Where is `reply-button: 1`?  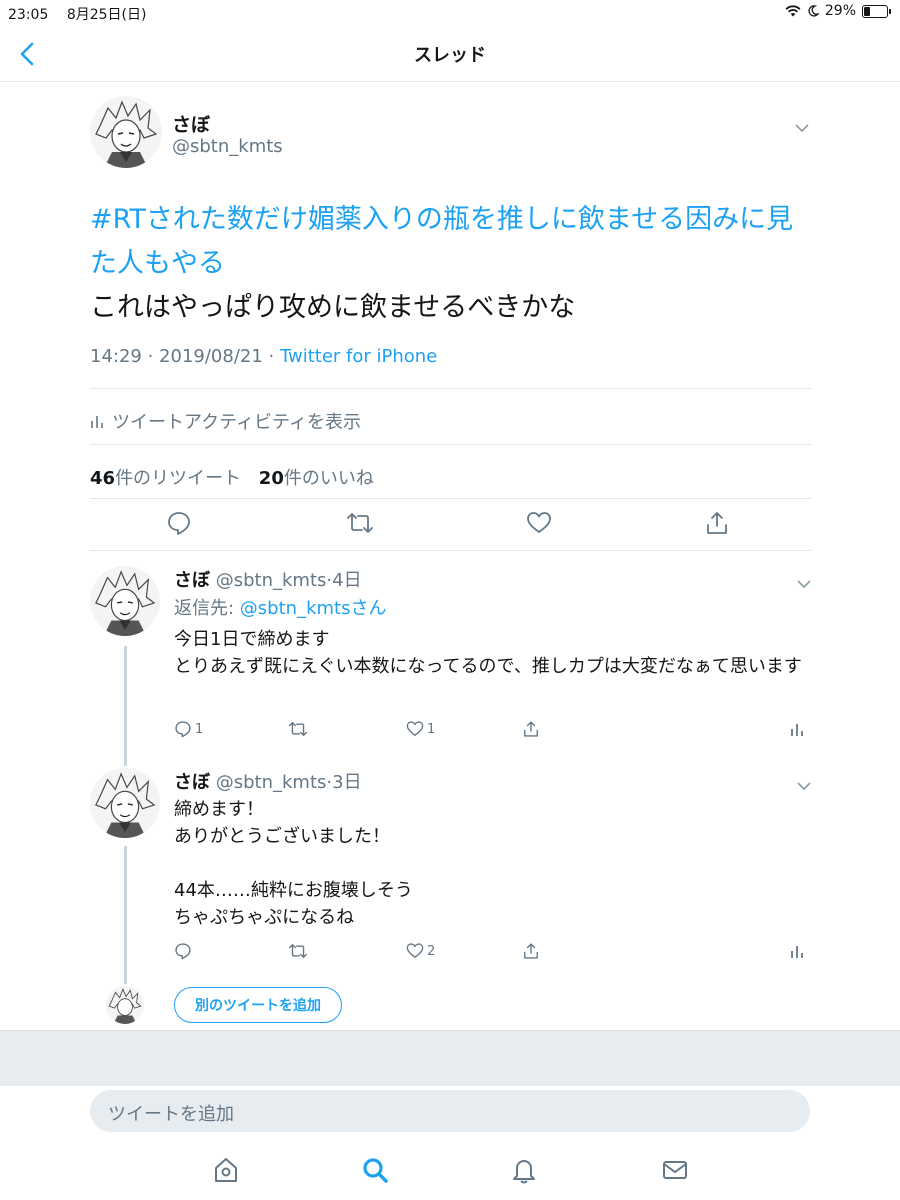 reply-button: 1 is located at coordinates (188, 729).